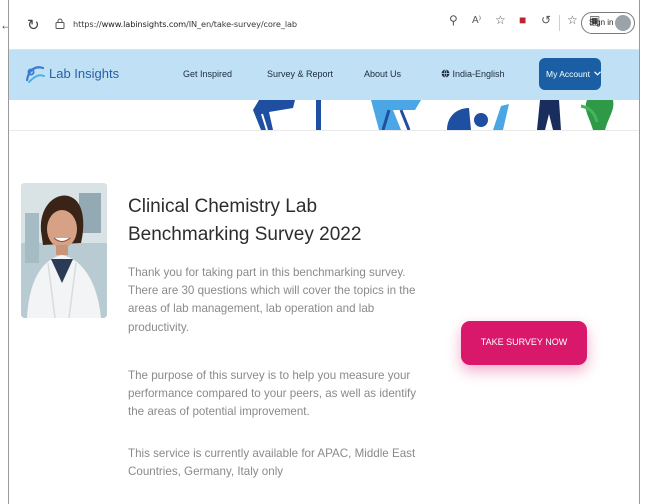  What do you see at coordinates (598, 73) in the screenshot?
I see `chevron-down-icon` at bounding box center [598, 73].